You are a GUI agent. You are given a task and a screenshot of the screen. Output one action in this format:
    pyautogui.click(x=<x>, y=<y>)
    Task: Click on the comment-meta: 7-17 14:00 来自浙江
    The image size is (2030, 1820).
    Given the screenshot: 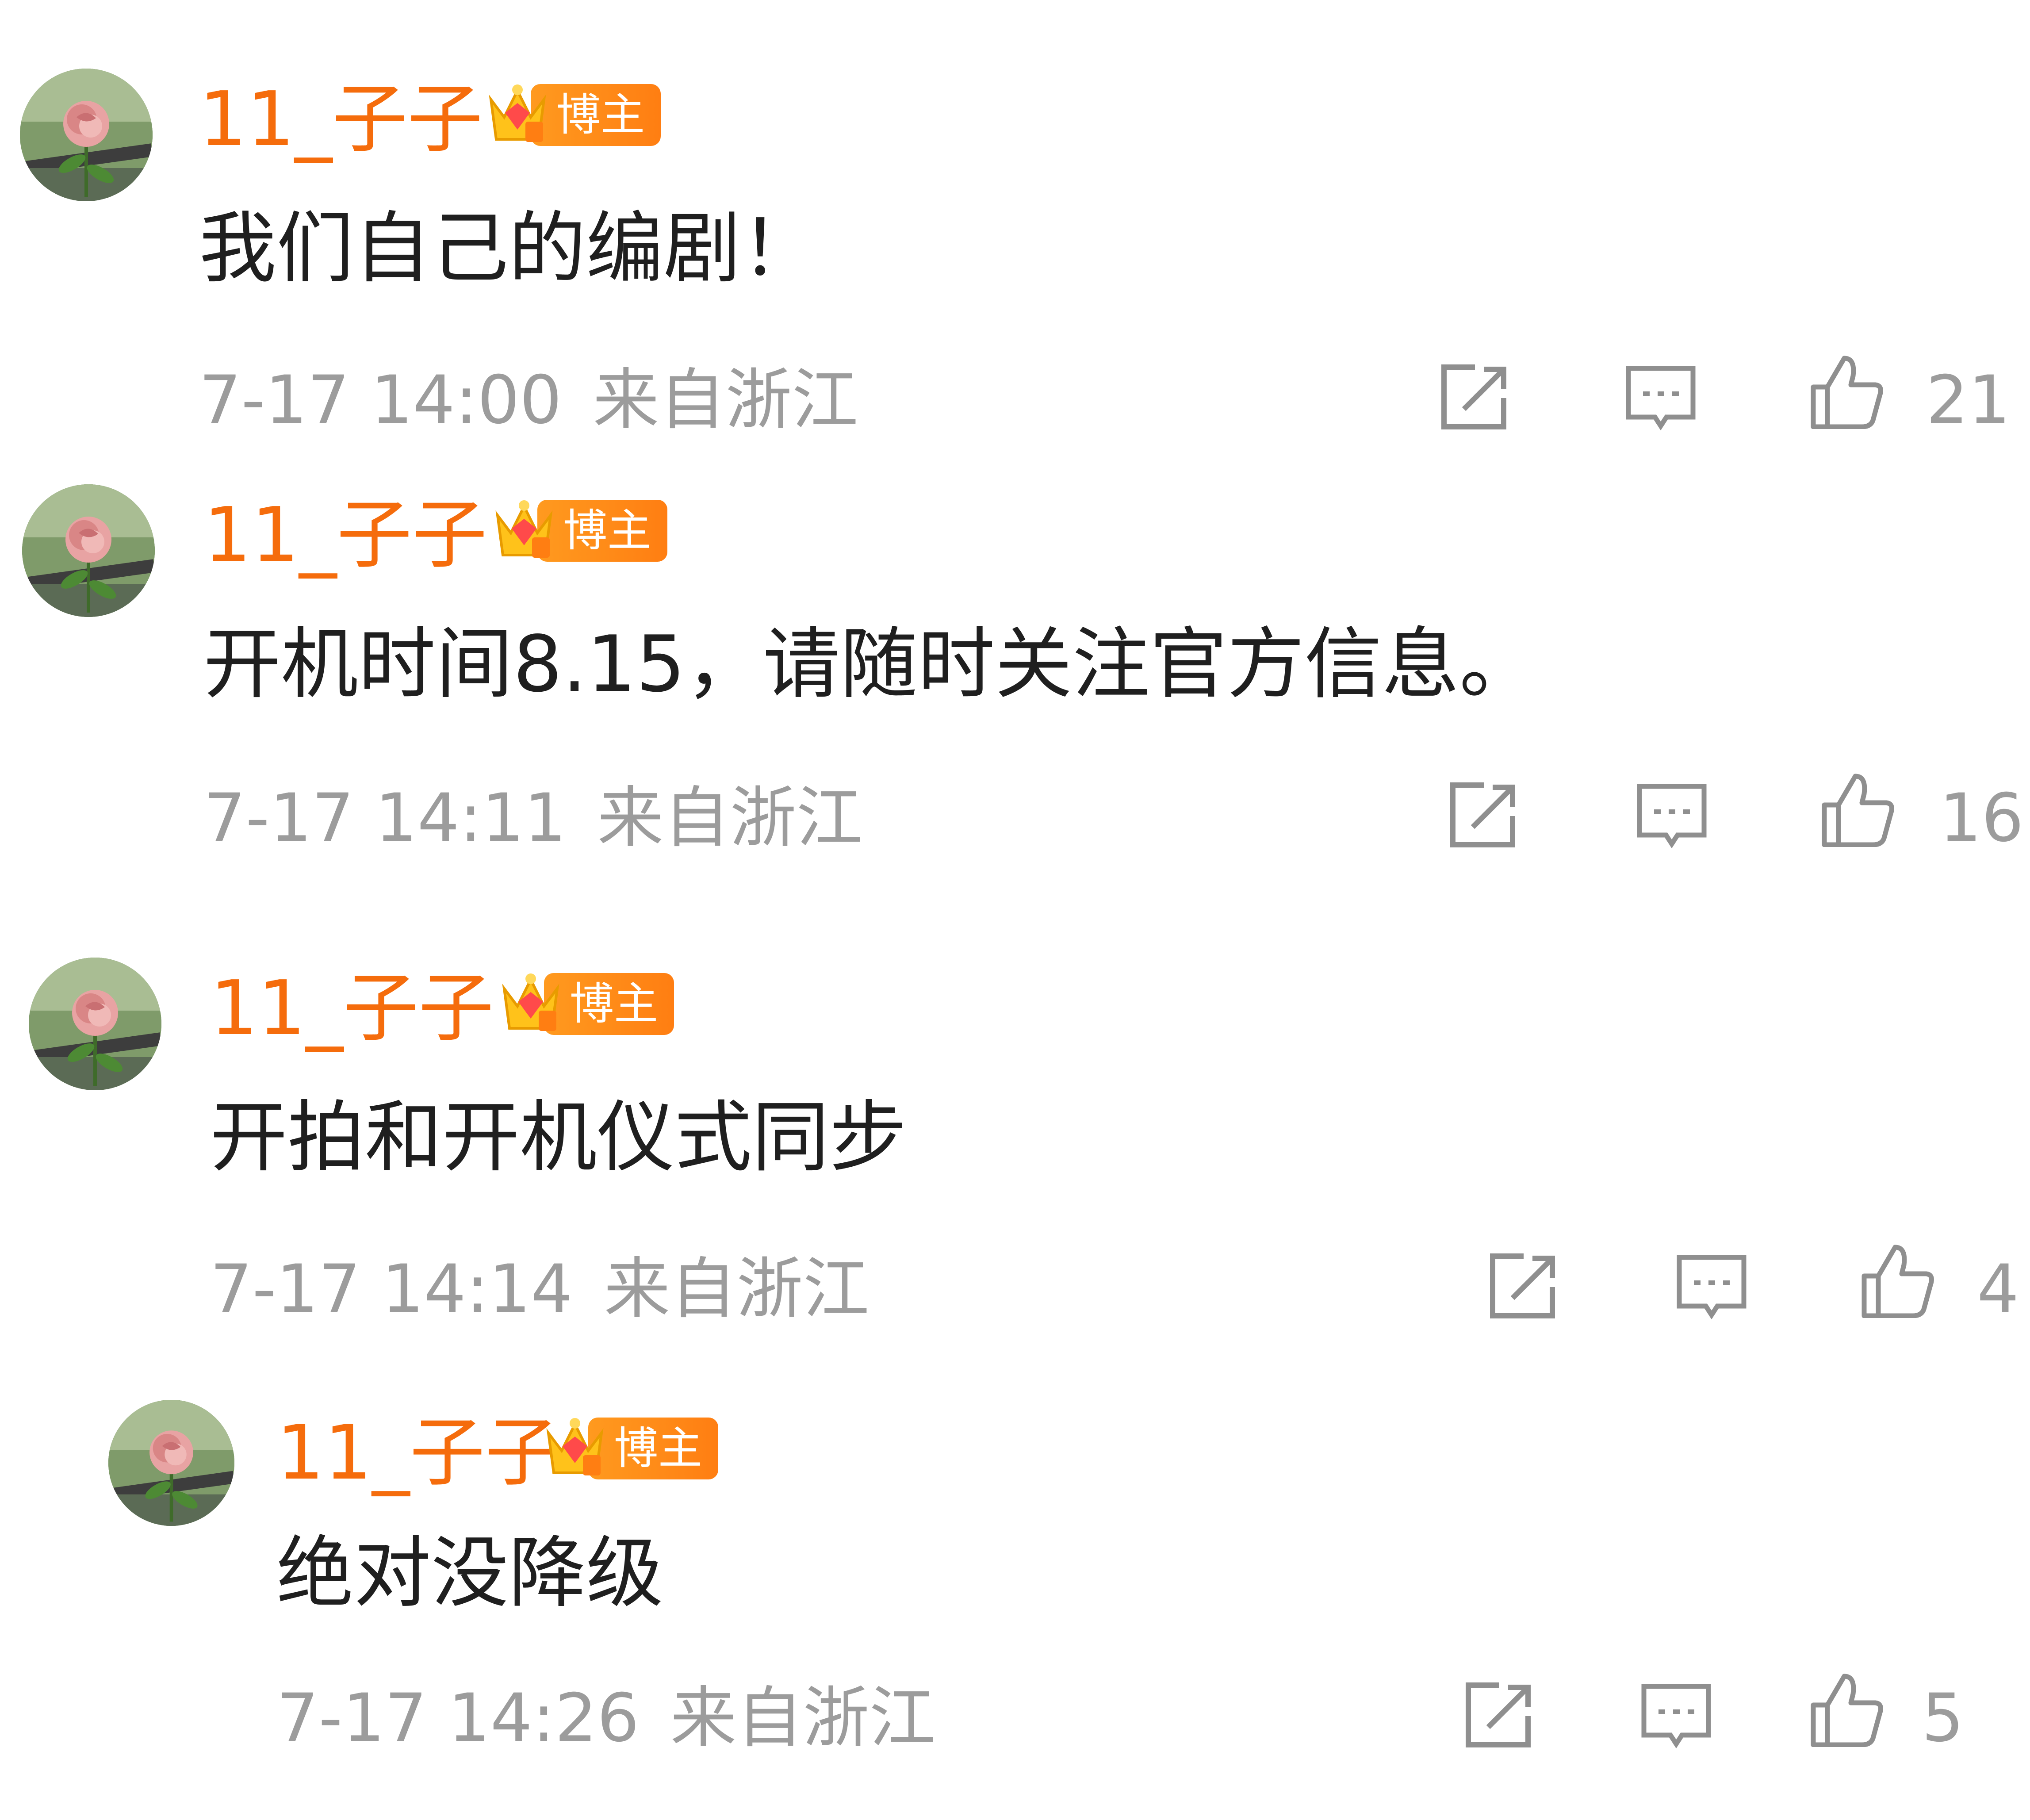 What is the action you would take?
    pyautogui.click(x=528, y=400)
    